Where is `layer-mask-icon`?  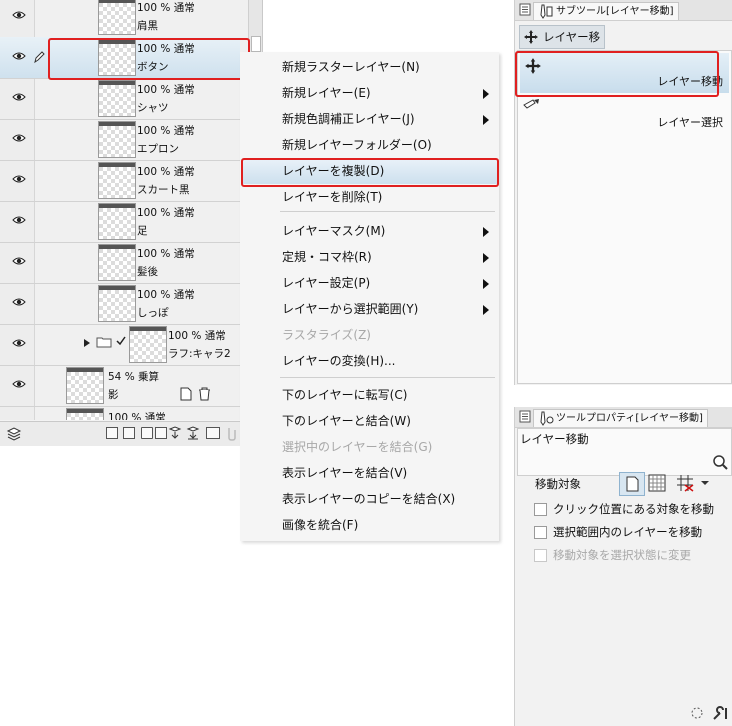 layer-mask-icon is located at coordinates (213, 433).